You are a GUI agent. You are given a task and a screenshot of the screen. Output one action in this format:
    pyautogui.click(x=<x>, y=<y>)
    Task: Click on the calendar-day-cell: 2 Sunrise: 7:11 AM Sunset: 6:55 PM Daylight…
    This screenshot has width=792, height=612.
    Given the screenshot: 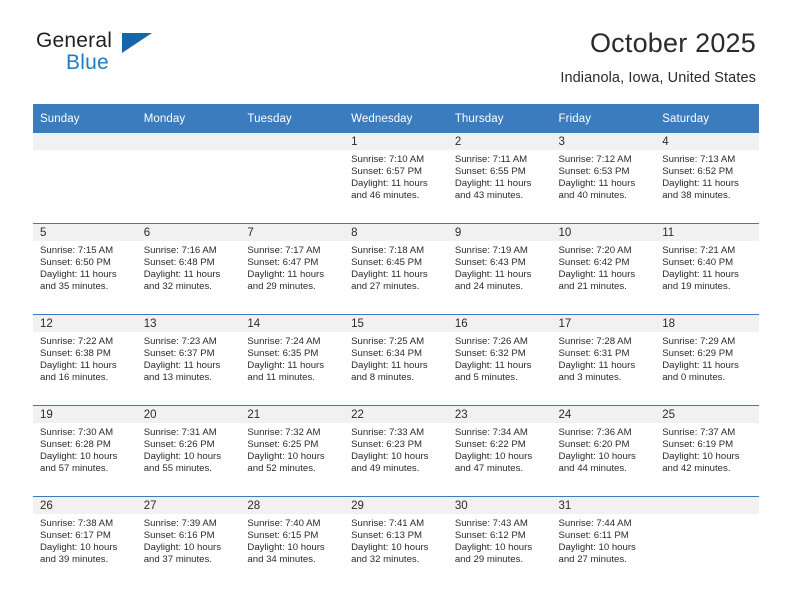 What is the action you would take?
    pyautogui.click(x=499, y=178)
    